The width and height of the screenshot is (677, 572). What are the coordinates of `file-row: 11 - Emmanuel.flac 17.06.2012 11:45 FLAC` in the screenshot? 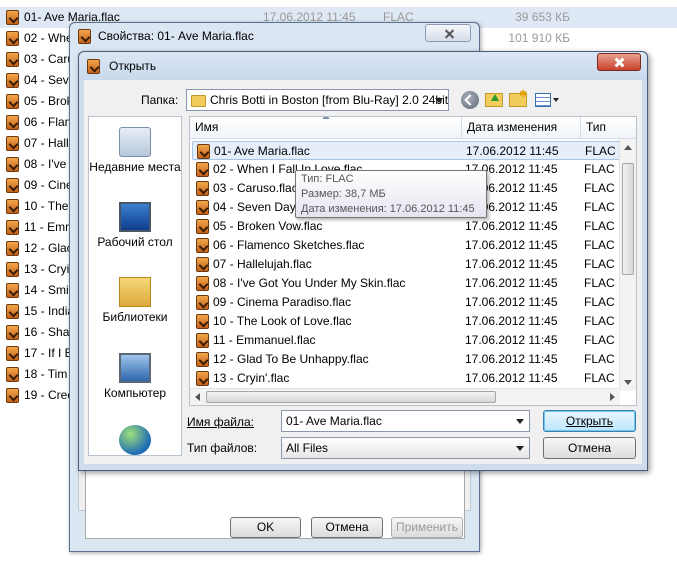 It's located at (407, 340).